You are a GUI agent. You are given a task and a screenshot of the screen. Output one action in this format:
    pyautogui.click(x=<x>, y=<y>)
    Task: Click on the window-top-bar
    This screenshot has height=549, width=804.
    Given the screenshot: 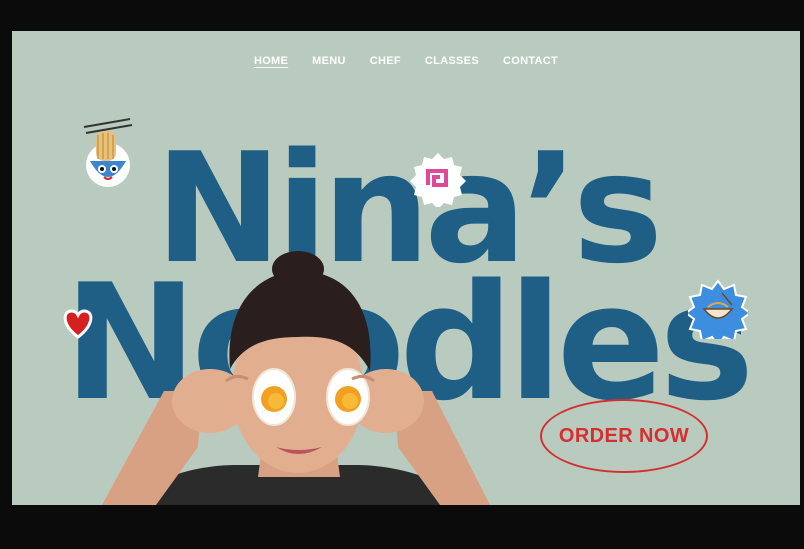 What is the action you would take?
    pyautogui.click(x=402, y=15)
    